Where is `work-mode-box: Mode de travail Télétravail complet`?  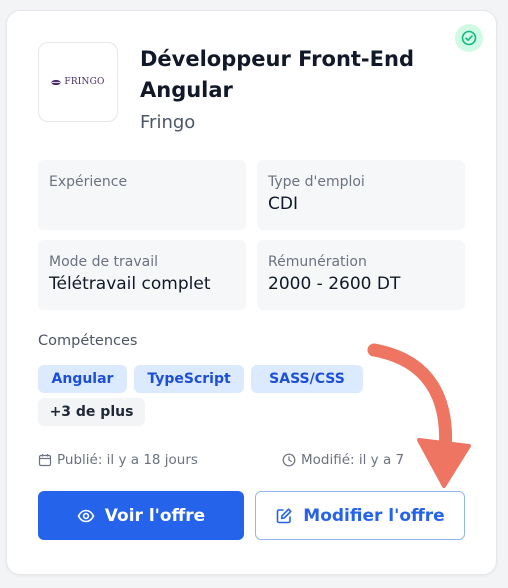 work-mode-box: Mode de travail Télétravail complet is located at coordinates (142, 275).